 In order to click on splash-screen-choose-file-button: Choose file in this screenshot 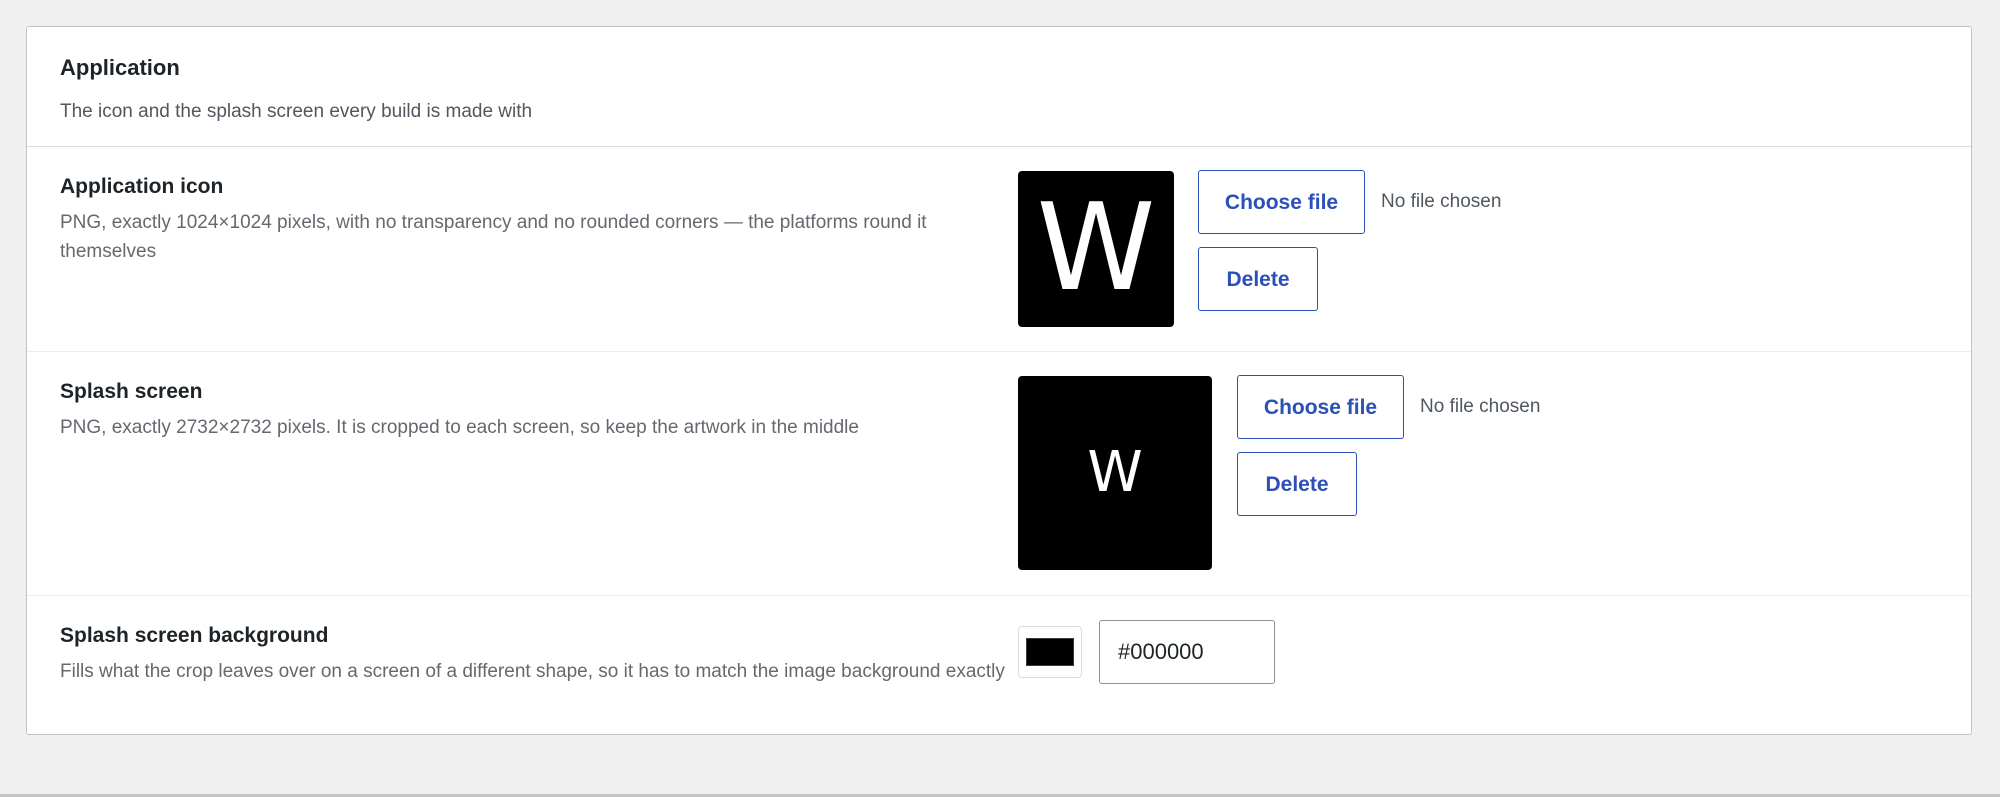, I will do `click(1320, 407)`.